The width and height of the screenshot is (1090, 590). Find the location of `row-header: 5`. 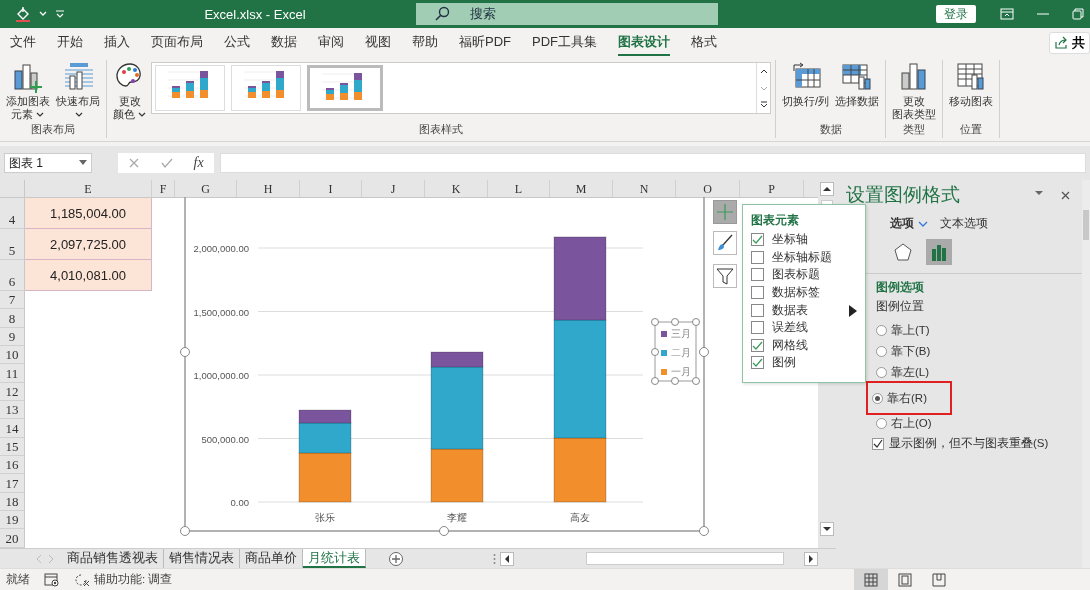

row-header: 5 is located at coordinates (12, 244).